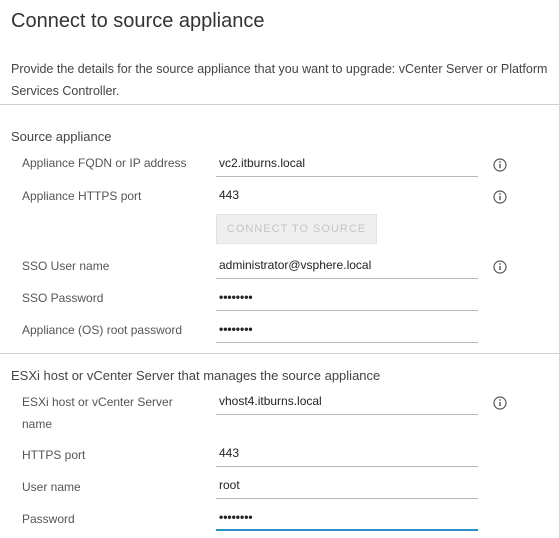 The height and width of the screenshot is (538, 559). I want to click on https-port-label: Appliance HTTPS port, so click(82, 196).